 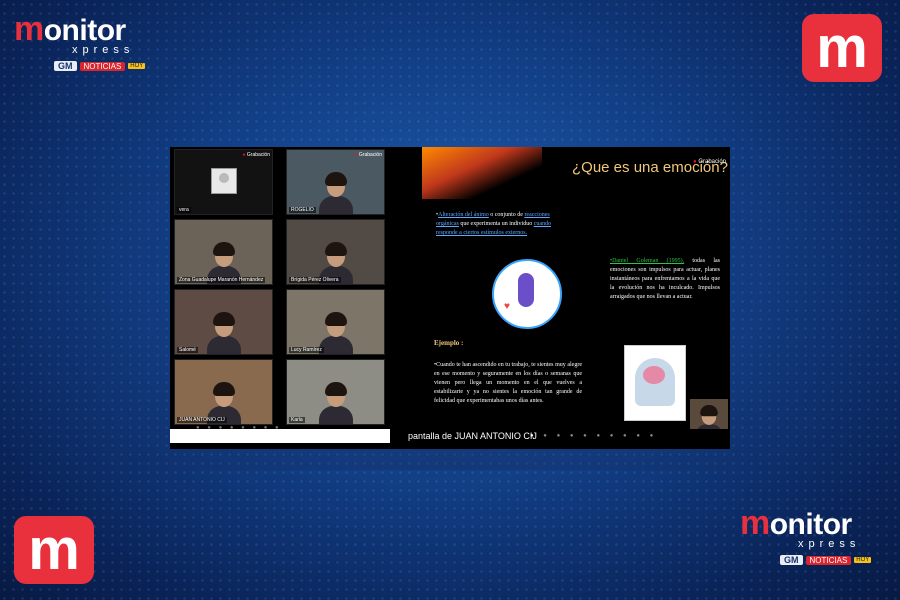 I want to click on presenter-camera-thumbnail, so click(x=709, y=414).